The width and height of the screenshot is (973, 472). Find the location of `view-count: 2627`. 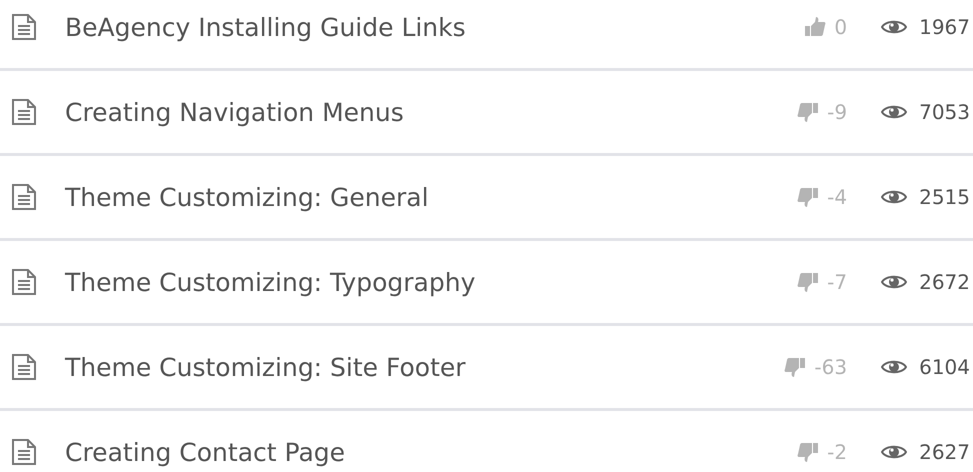

view-count: 2627 is located at coordinates (944, 452).